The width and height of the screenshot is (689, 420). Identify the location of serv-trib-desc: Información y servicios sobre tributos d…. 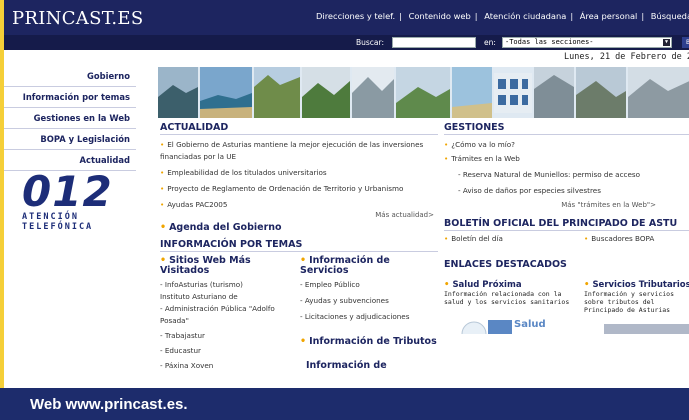
(629, 302).